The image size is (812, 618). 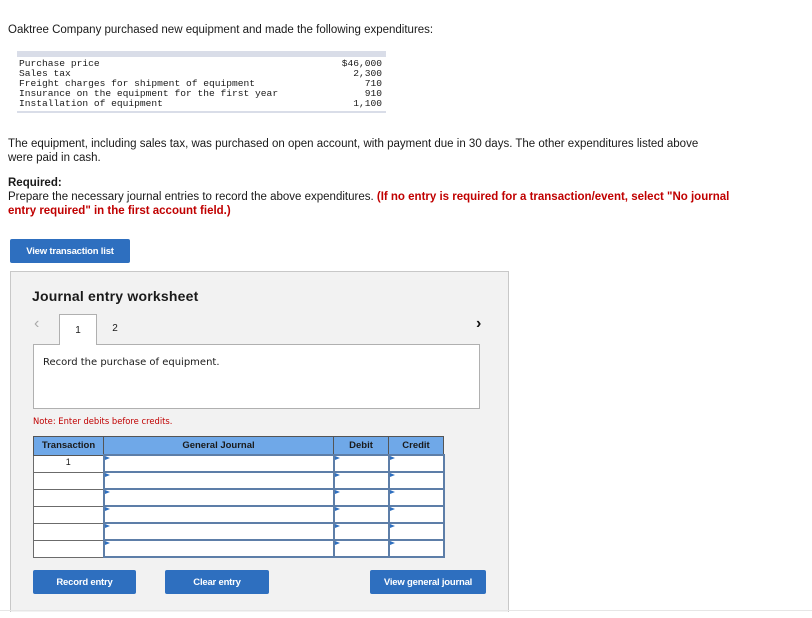 What do you see at coordinates (68, 463) in the screenshot?
I see `transaction-cell: 1` at bounding box center [68, 463].